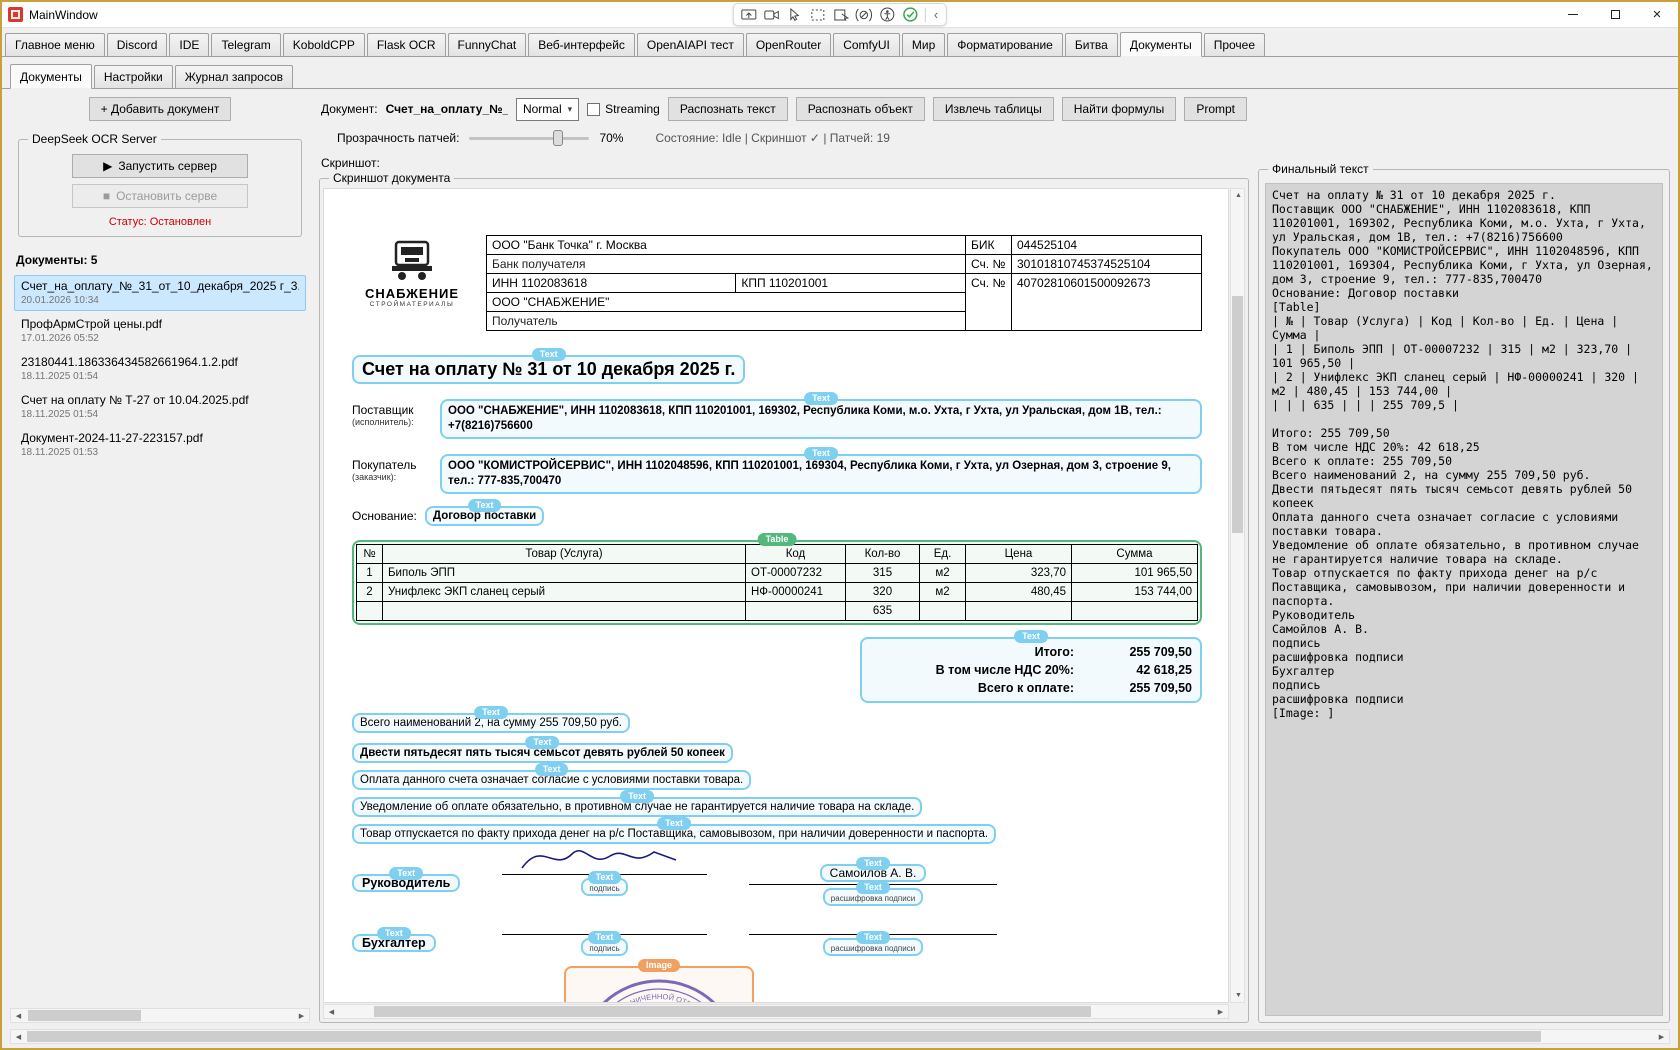 The height and width of the screenshot is (1050, 1680). What do you see at coordinates (189, 44) in the screenshot?
I see `tab-ide: IDE` at bounding box center [189, 44].